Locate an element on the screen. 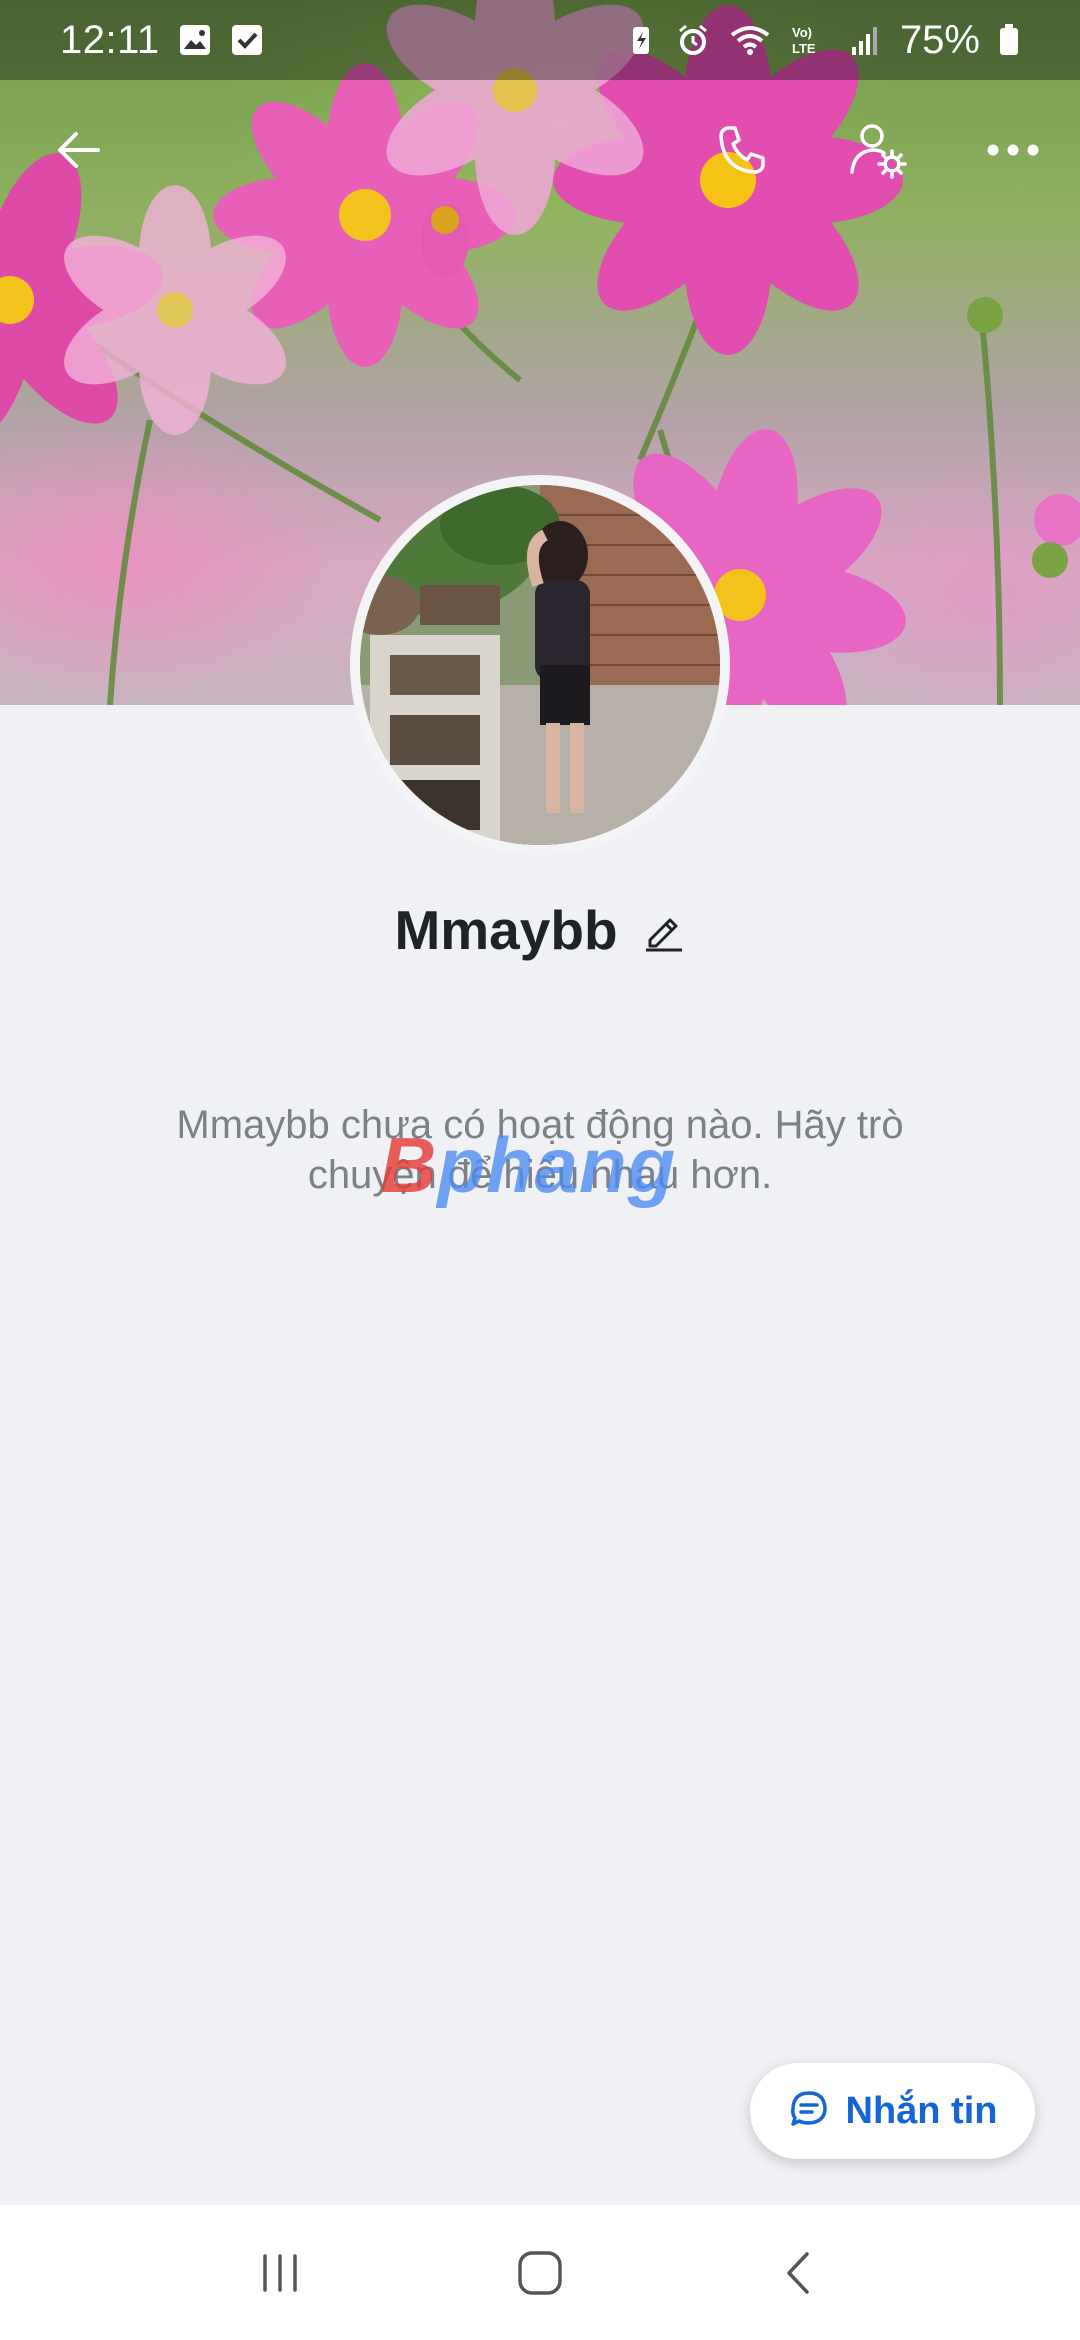 The image size is (1080, 2340). avatar is located at coordinates (540, 665).